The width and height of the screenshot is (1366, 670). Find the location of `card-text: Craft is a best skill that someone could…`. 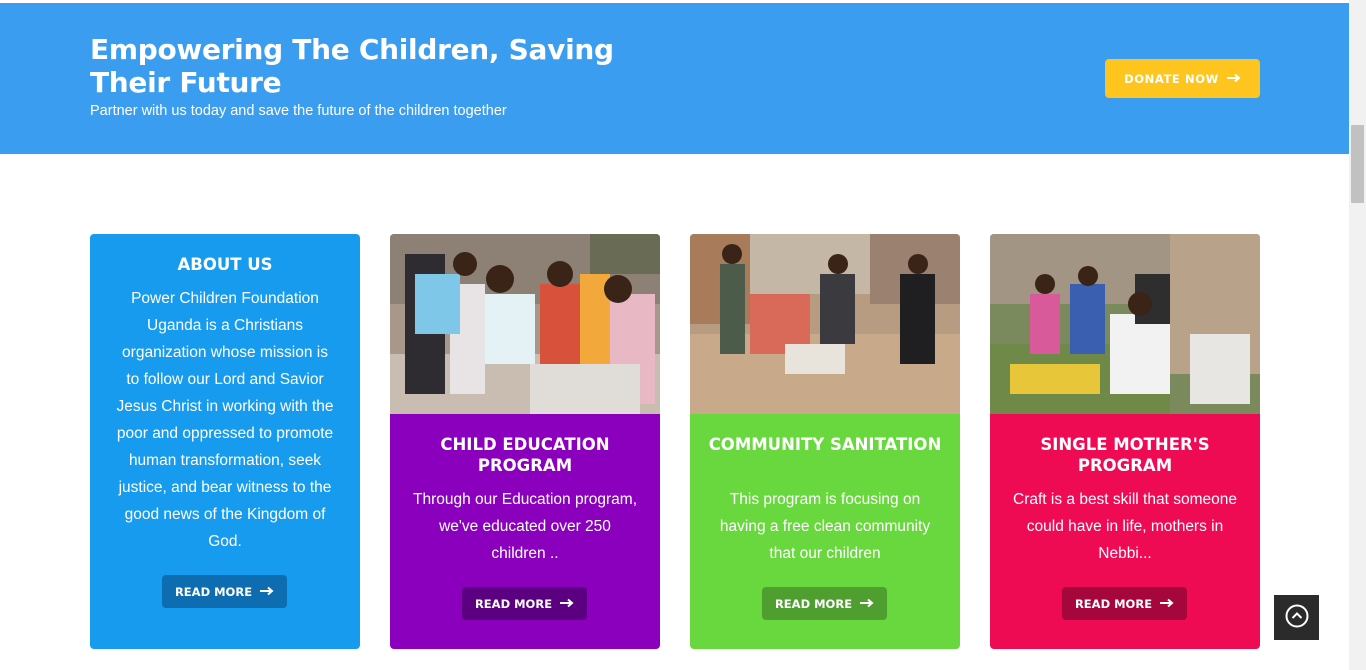

card-text: Craft is a best skill that someone could… is located at coordinates (1125, 526).